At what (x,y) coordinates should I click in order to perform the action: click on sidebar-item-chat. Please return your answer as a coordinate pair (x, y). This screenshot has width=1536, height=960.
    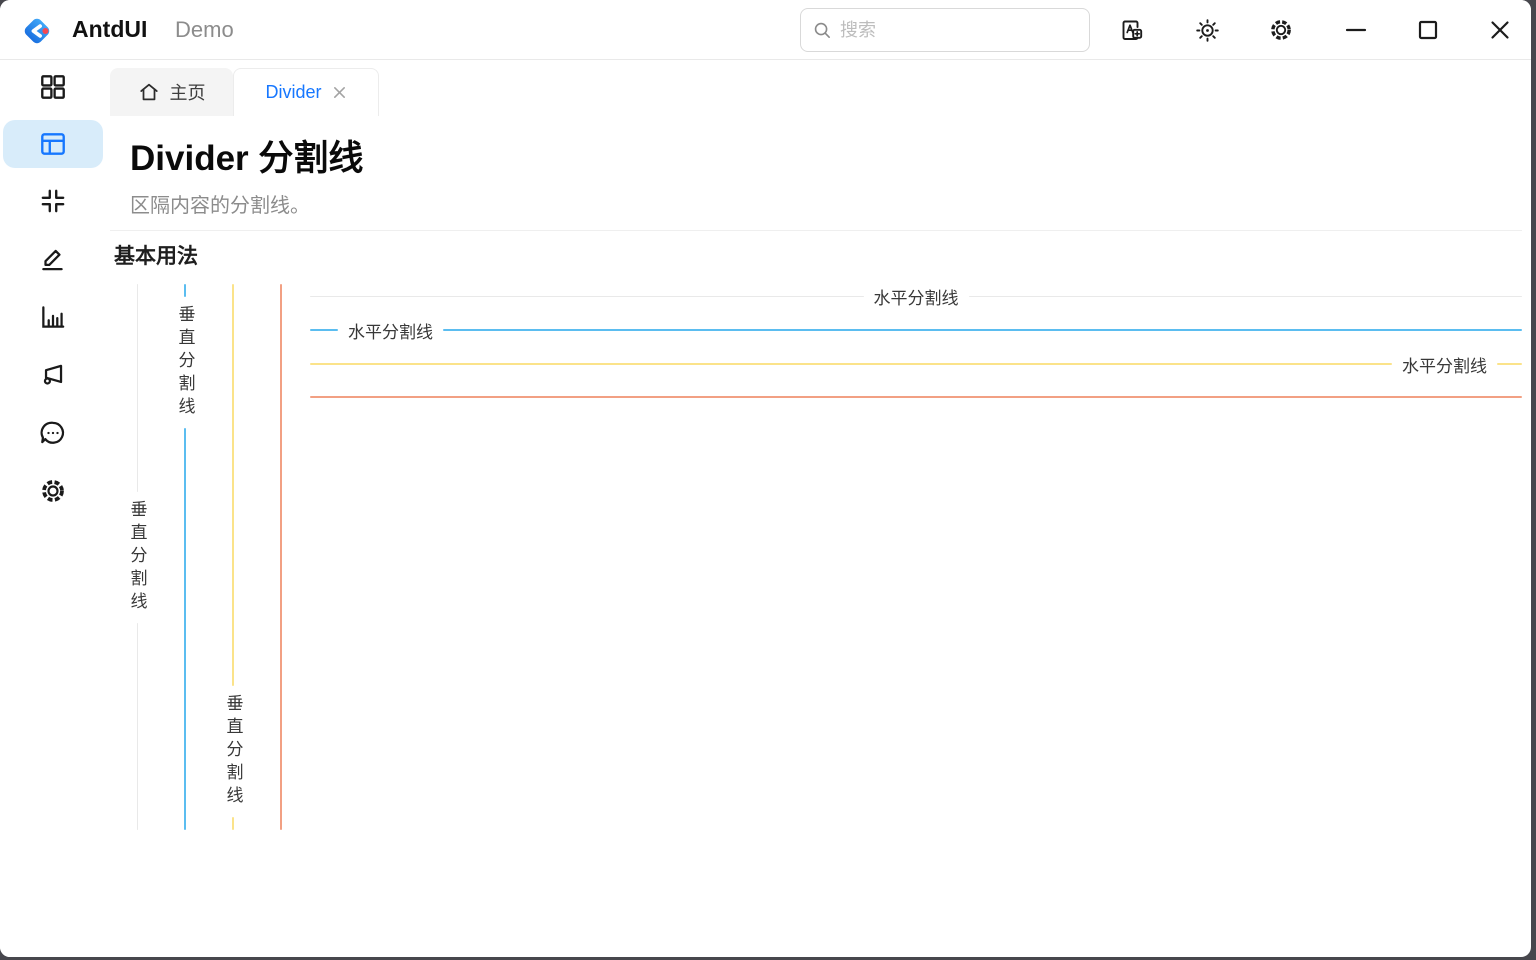
    Looking at the image, I should click on (53, 433).